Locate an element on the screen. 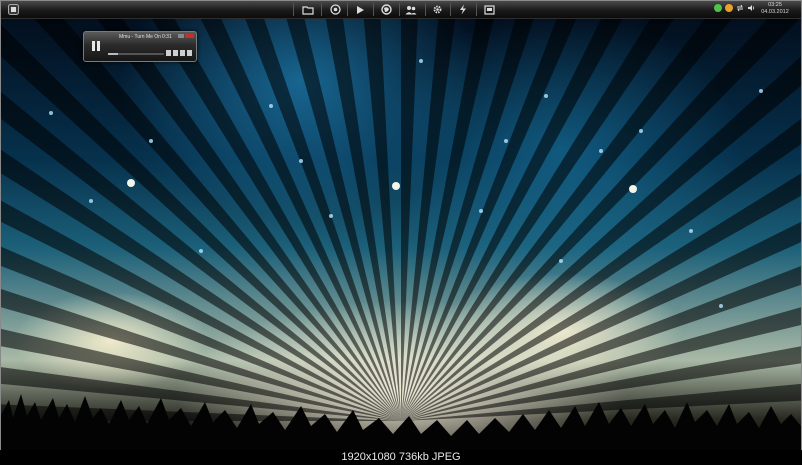 Image resolution: width=802 pixels, height=465 pixels. lightning-icon is located at coordinates (463, 9).